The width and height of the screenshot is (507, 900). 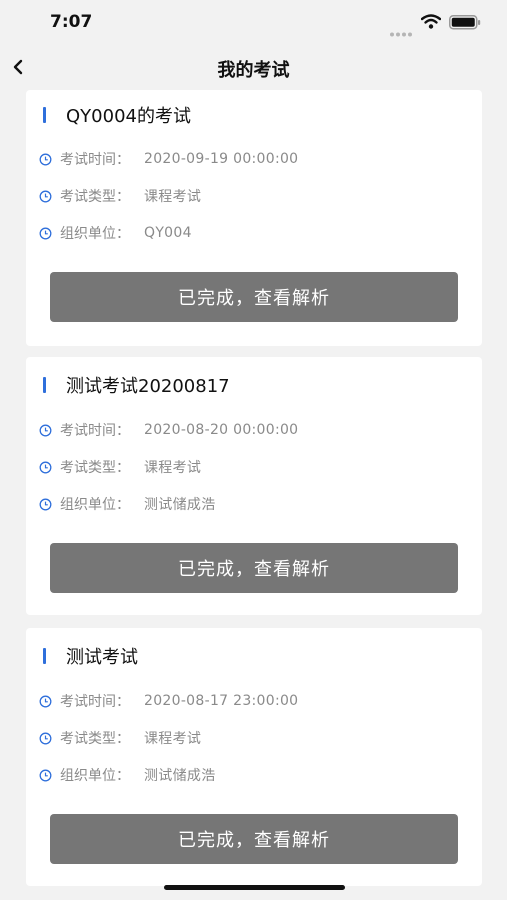 What do you see at coordinates (221, 701) in the screenshot?
I see `exam-time-value: 2020-08-17 23:00:00` at bounding box center [221, 701].